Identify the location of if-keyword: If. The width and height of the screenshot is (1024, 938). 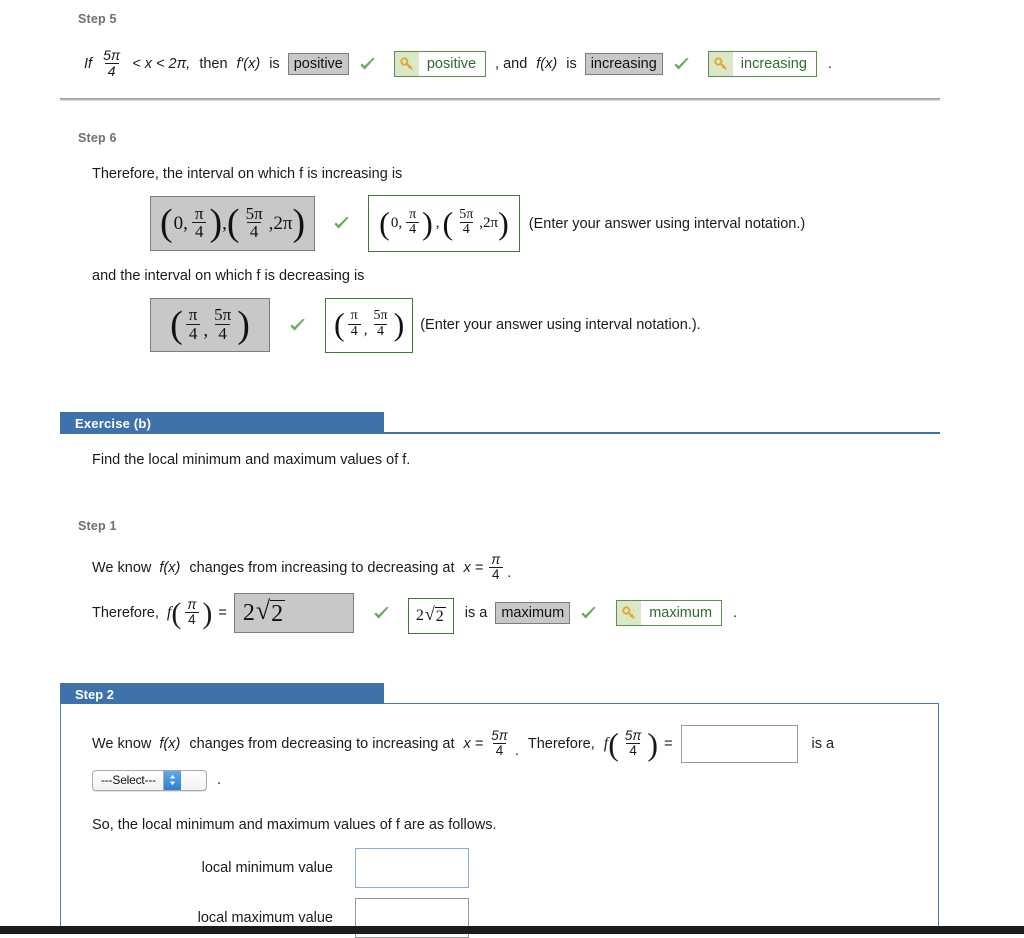
(88, 64).